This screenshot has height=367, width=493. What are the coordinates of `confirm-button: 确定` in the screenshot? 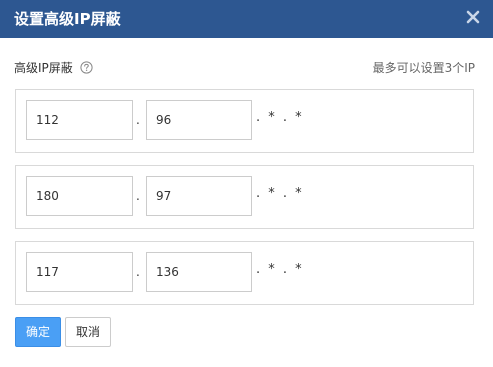 It's located at (38, 332).